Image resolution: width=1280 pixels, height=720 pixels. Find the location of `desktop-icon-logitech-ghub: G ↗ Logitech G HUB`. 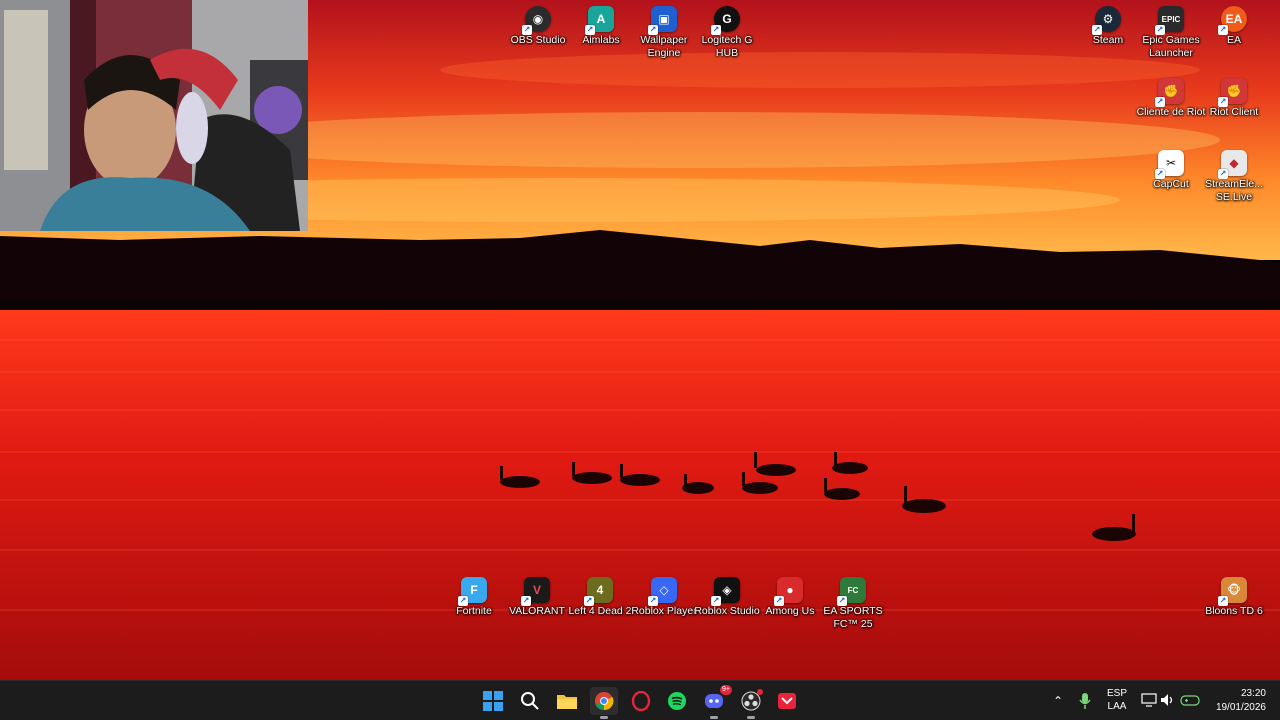

desktop-icon-logitech-ghub: G ↗ Logitech G HUB is located at coordinates (727, 30).